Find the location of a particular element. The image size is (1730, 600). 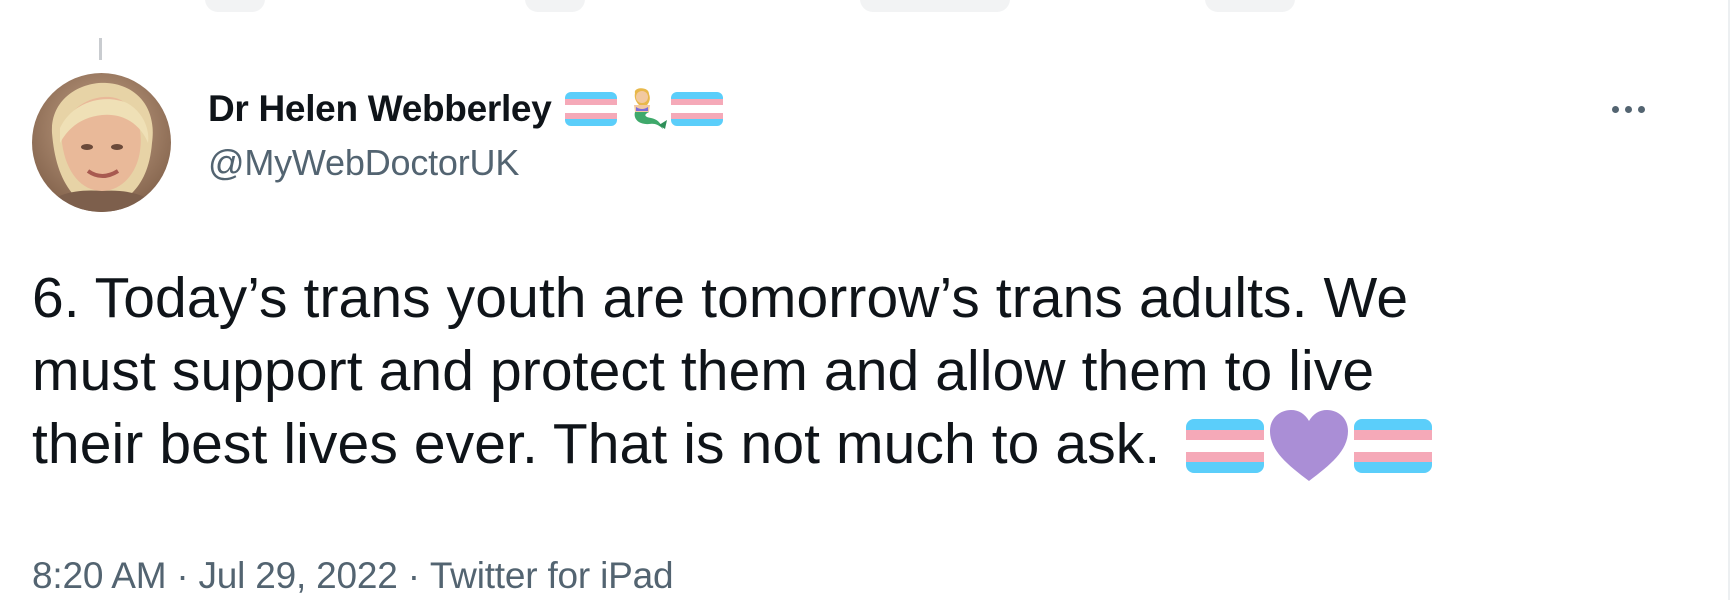

author-handle: @MyWebDoctorUK is located at coordinates (465, 163).